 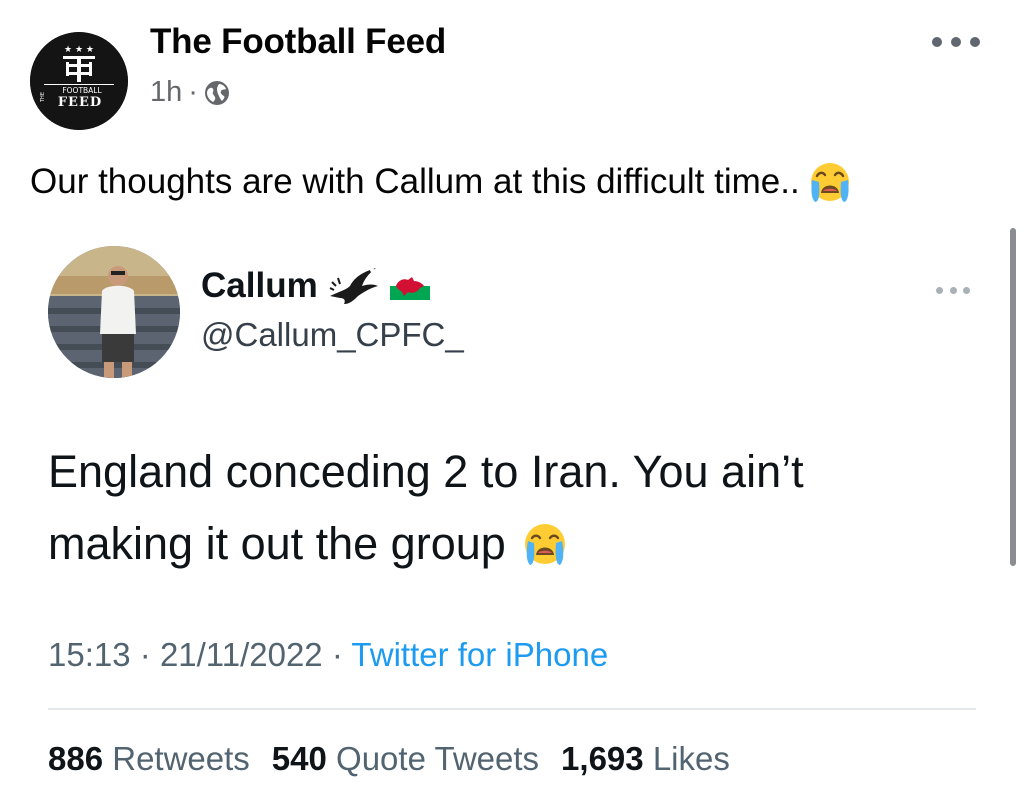 I want to click on logo-text-top: FOOTBALL, so click(x=82, y=90).